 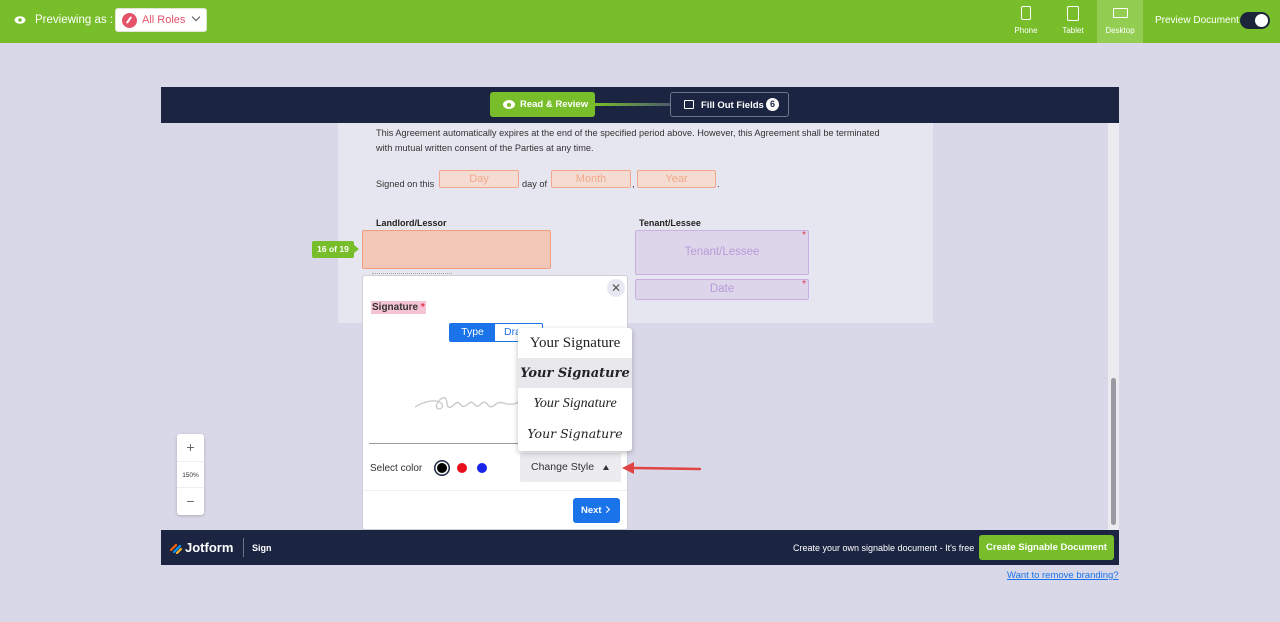 I want to click on tab-type: Type, so click(x=472, y=332).